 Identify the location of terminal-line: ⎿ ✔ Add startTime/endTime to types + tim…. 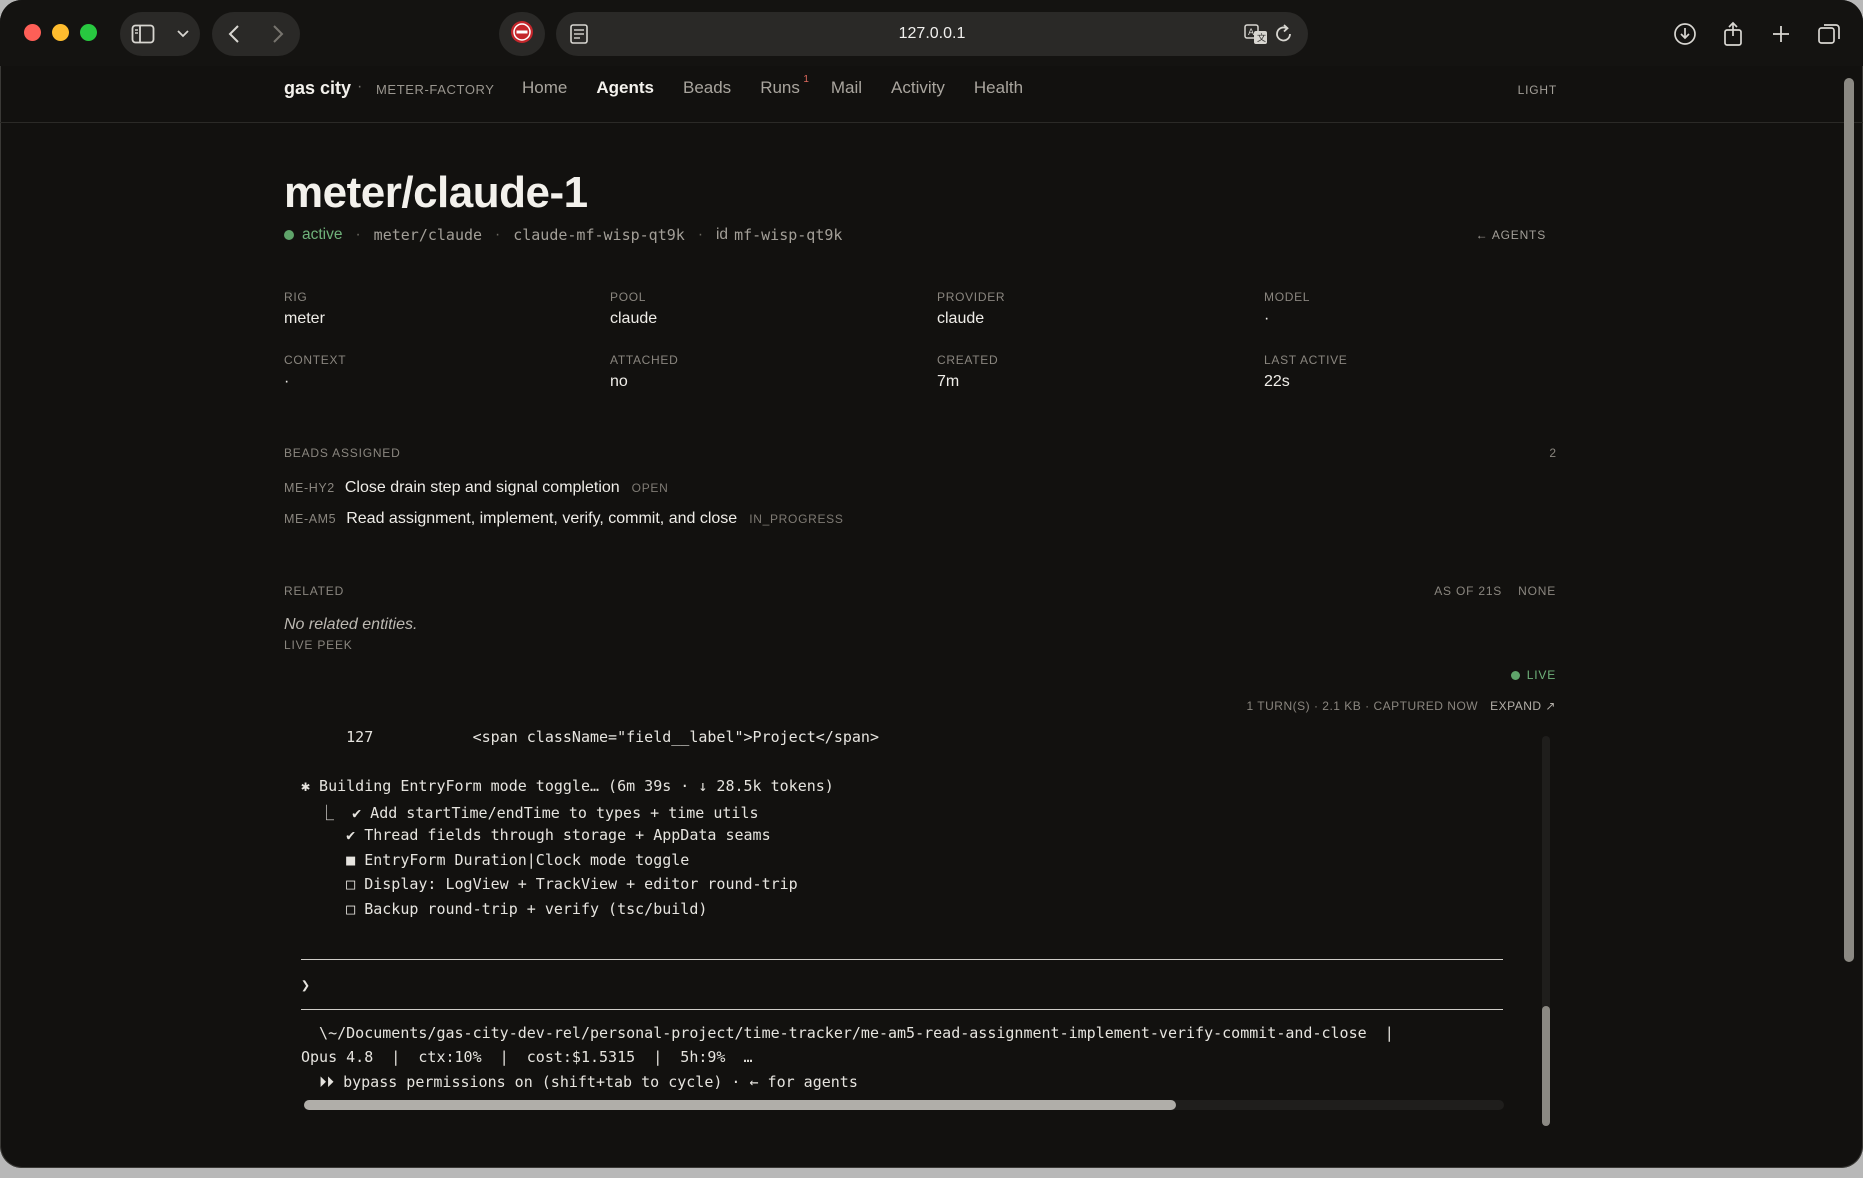
(530, 813).